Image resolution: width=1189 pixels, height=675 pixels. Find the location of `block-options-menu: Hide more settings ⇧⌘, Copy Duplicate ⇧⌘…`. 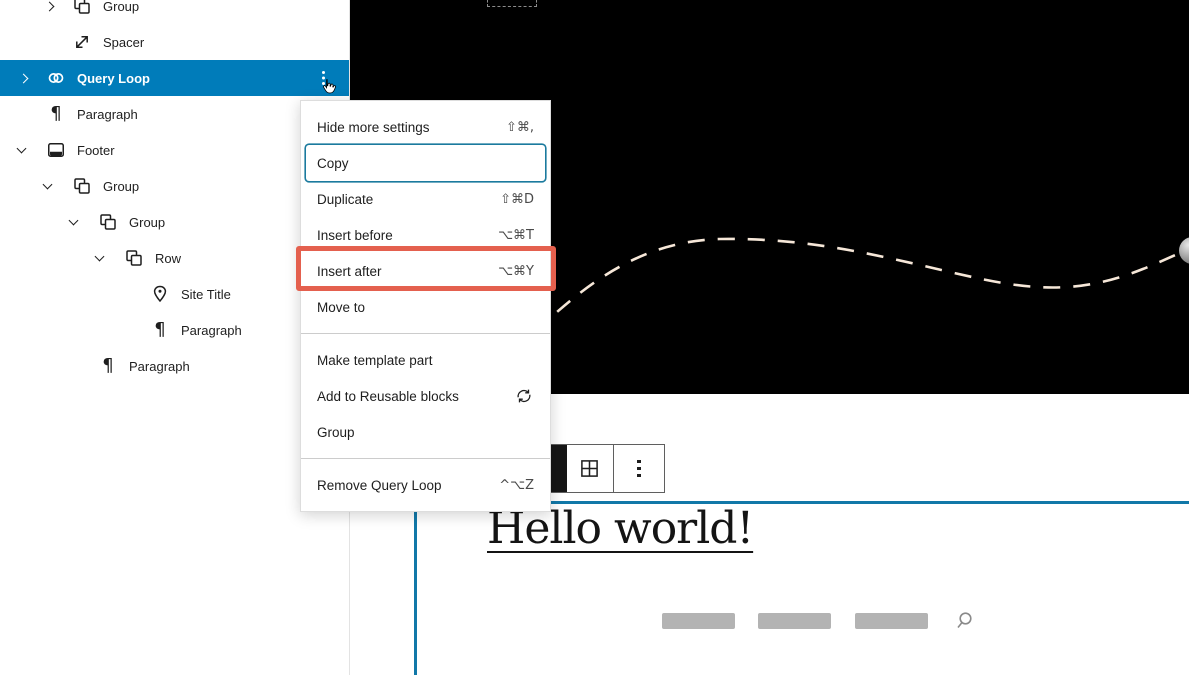

block-options-menu: Hide more settings ⇧⌘, Copy Duplicate ⇧⌘… is located at coordinates (425, 306).